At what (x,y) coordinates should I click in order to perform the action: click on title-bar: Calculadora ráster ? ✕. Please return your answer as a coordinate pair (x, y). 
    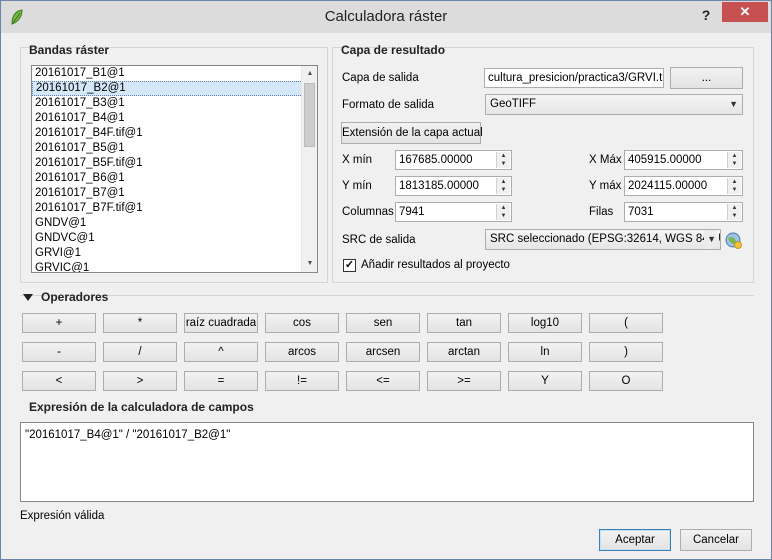
    Looking at the image, I should click on (386, 17).